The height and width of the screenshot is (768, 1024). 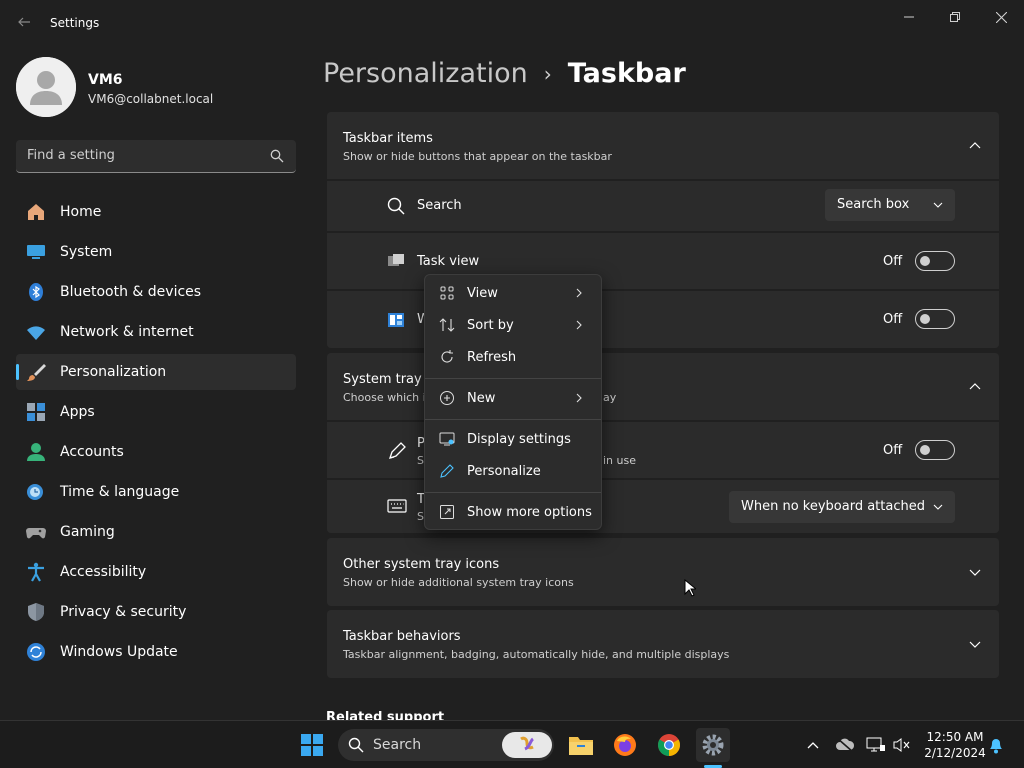 What do you see at coordinates (402, 636) in the screenshot?
I see `section-title: Taskbar behaviors` at bounding box center [402, 636].